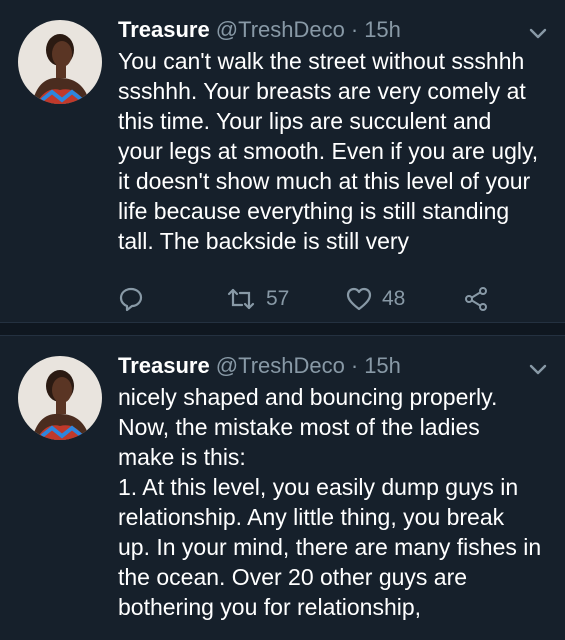 Image resolution: width=565 pixels, height=640 pixels. I want to click on like-icon, so click(359, 299).